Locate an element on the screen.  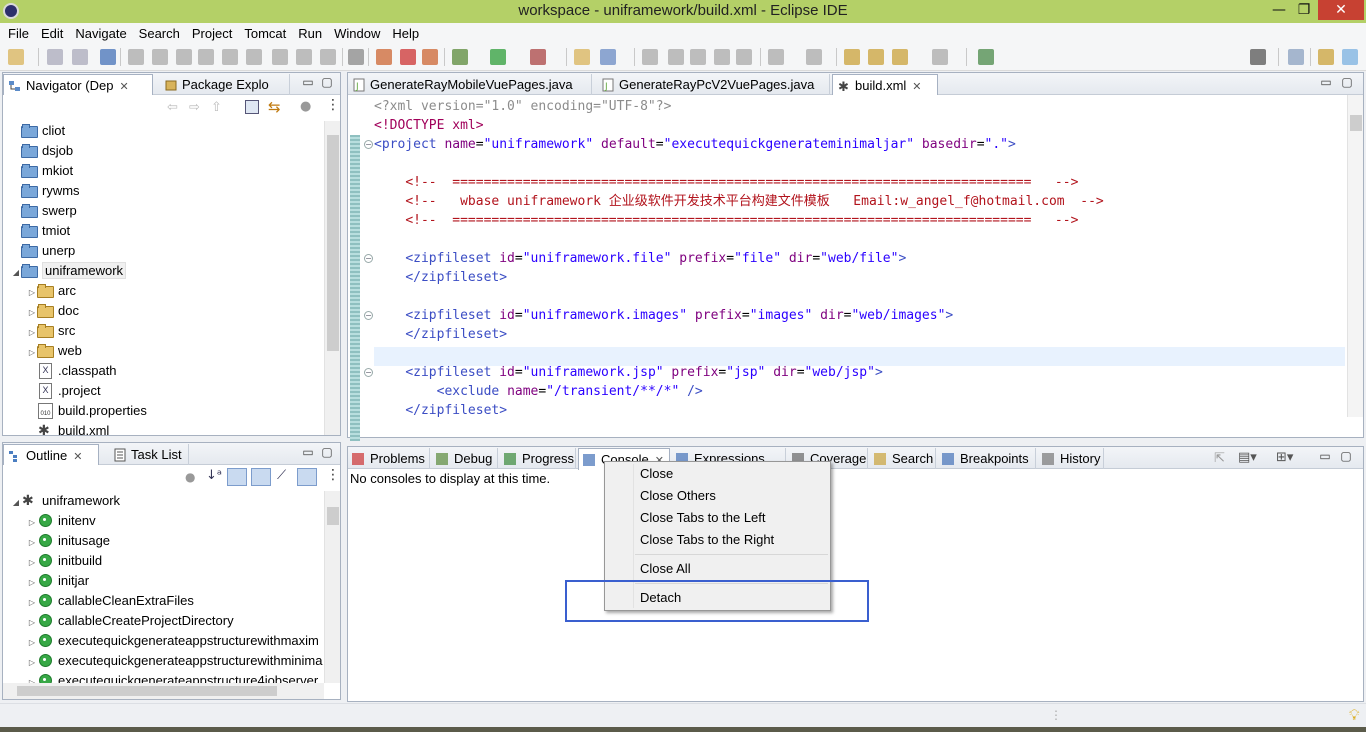
terminate-icon is located at coordinates (184, 57).